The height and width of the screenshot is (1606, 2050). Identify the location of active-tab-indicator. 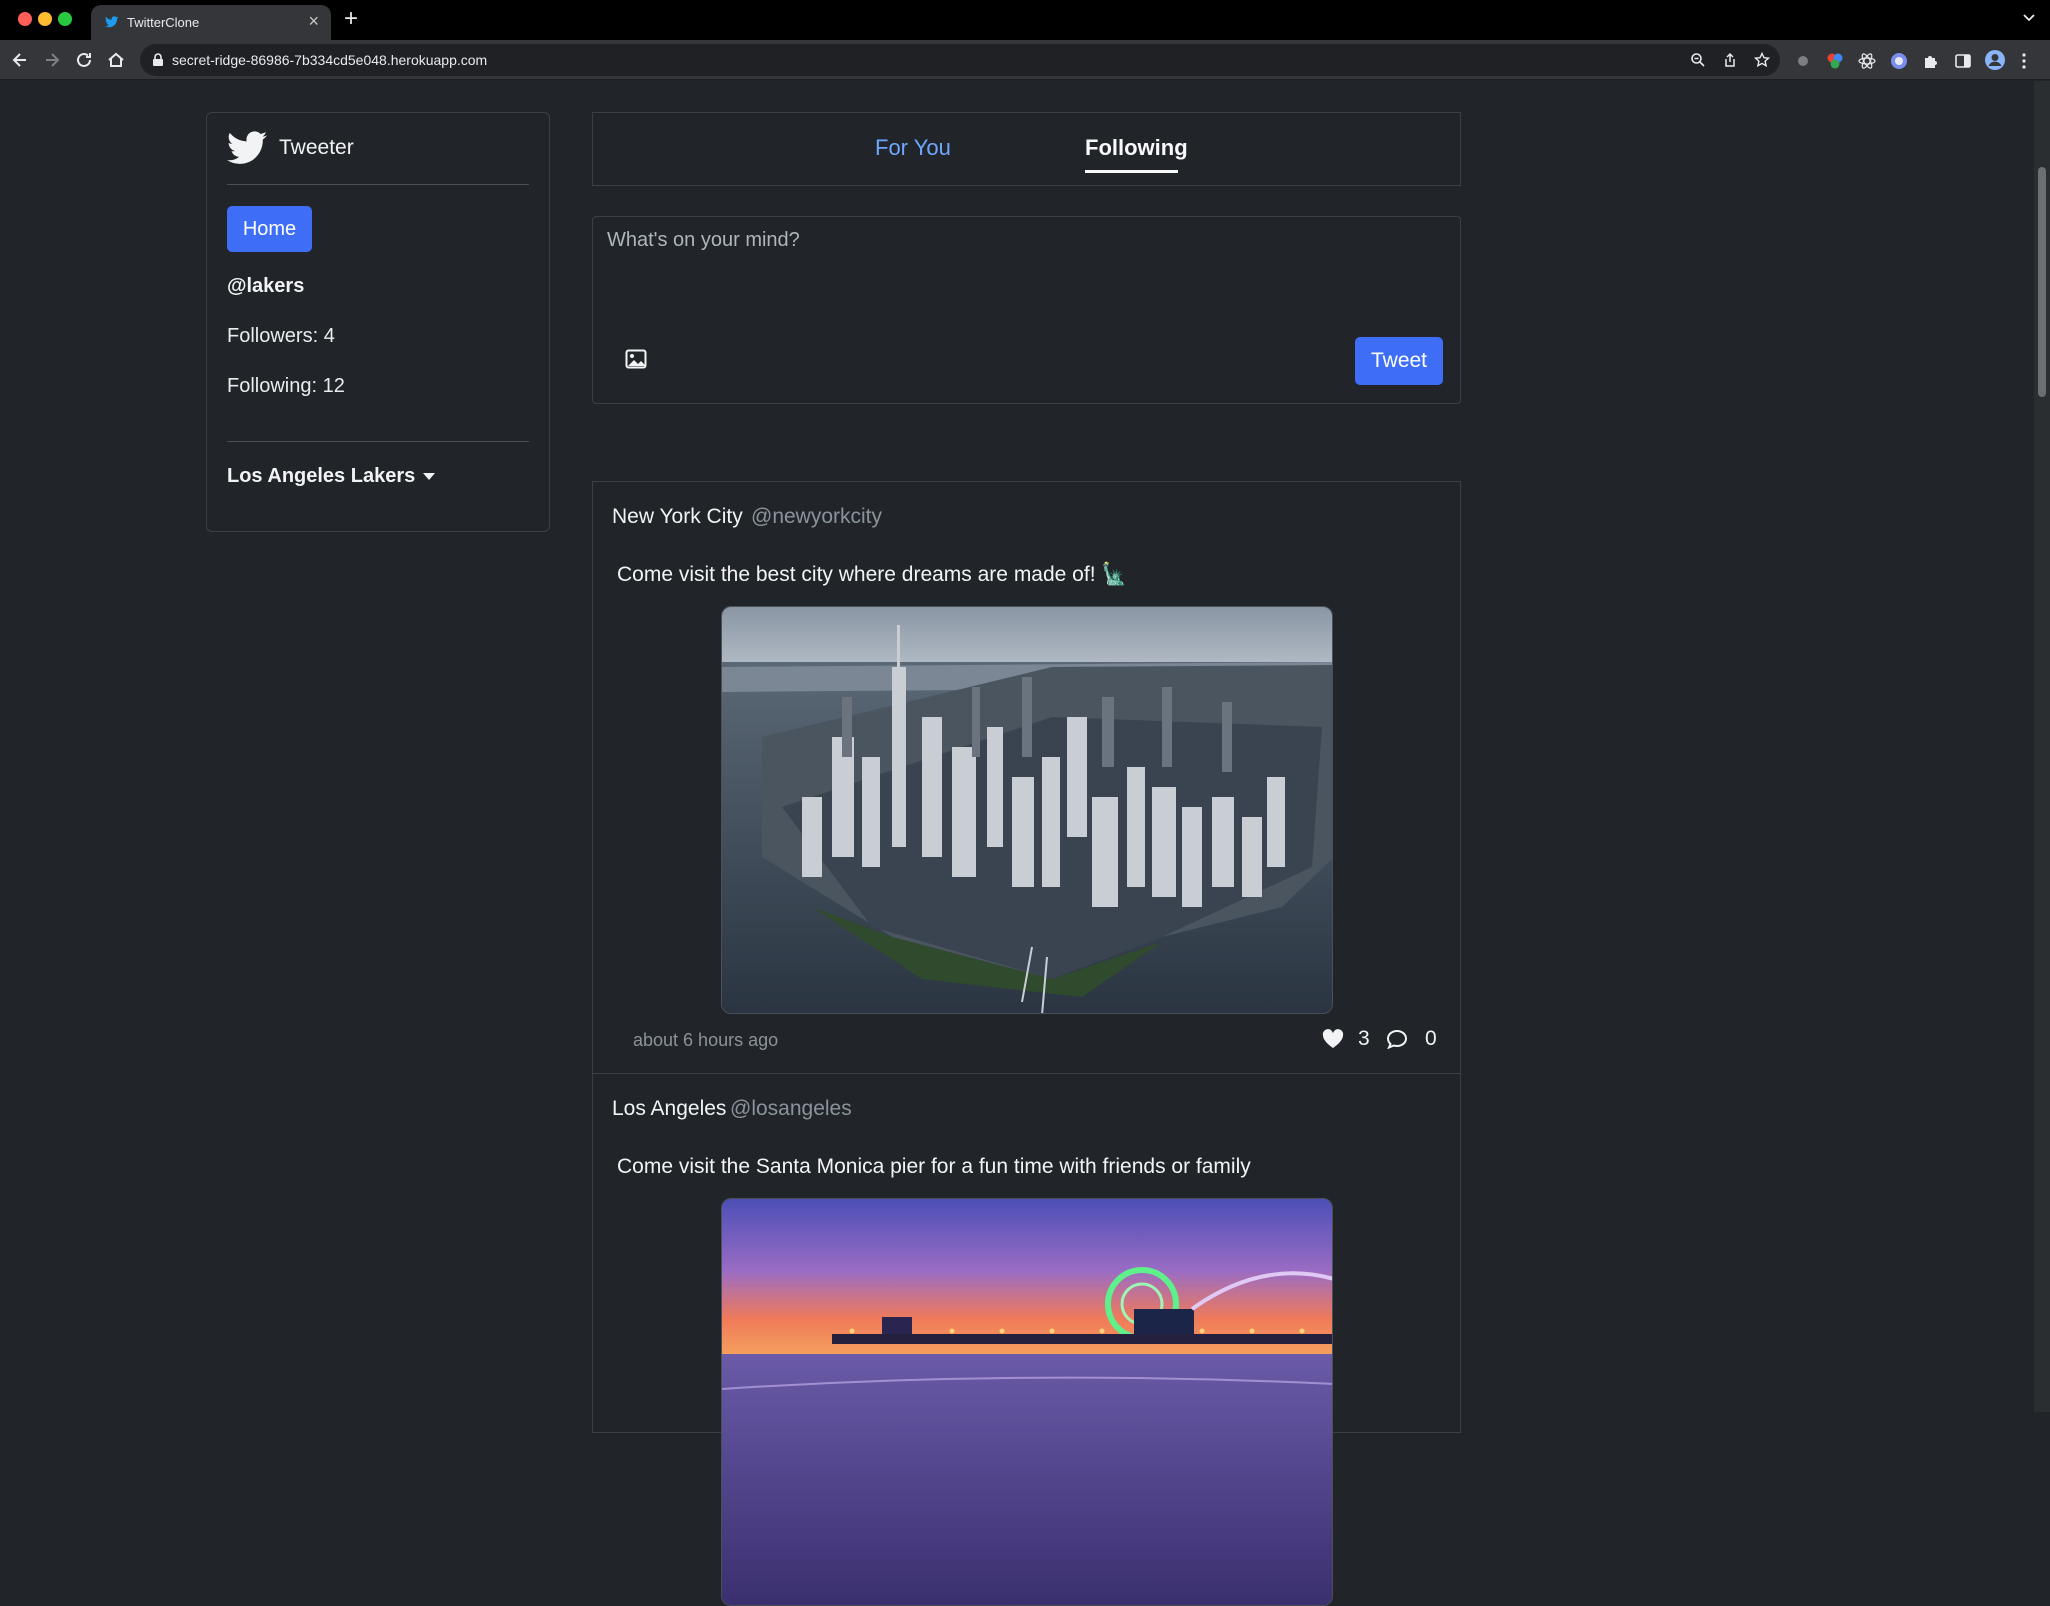
(1131, 171).